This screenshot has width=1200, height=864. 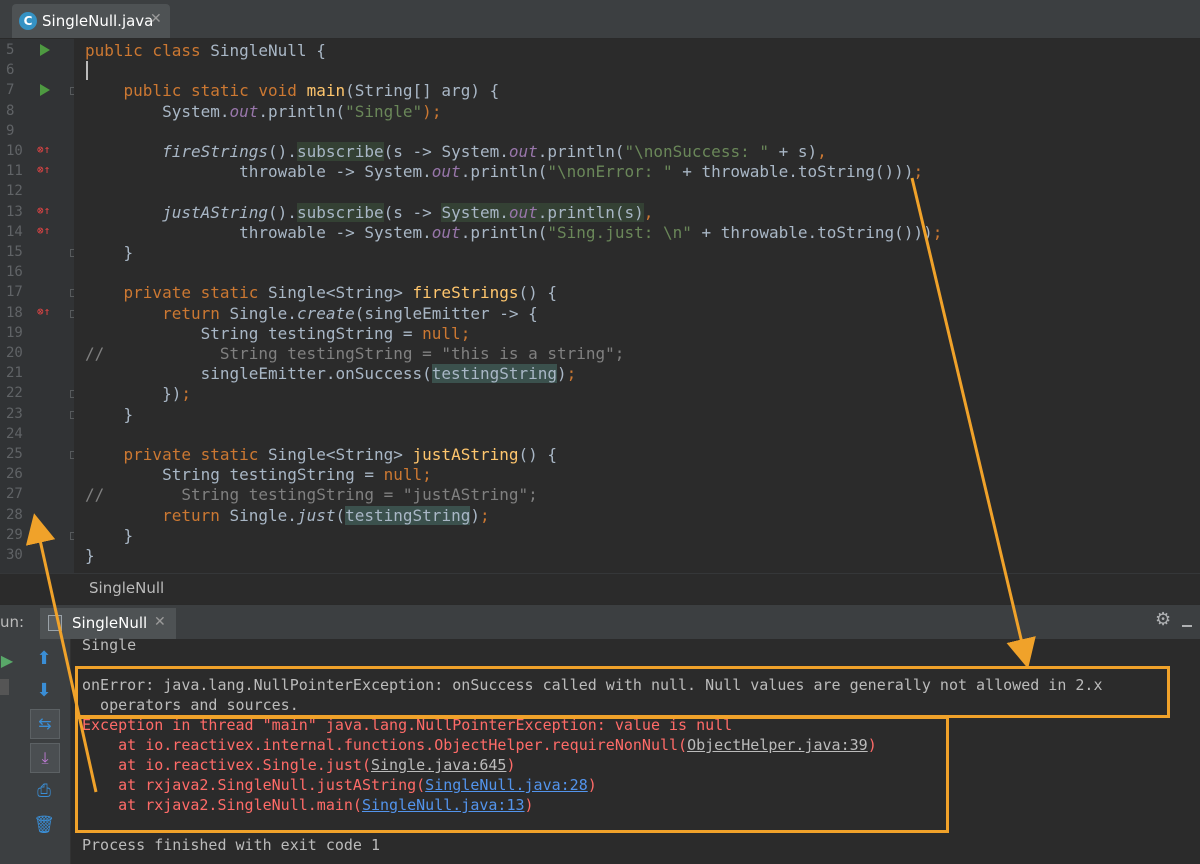 I want to click on arrow-down-icon: ⬇, so click(x=44, y=691).